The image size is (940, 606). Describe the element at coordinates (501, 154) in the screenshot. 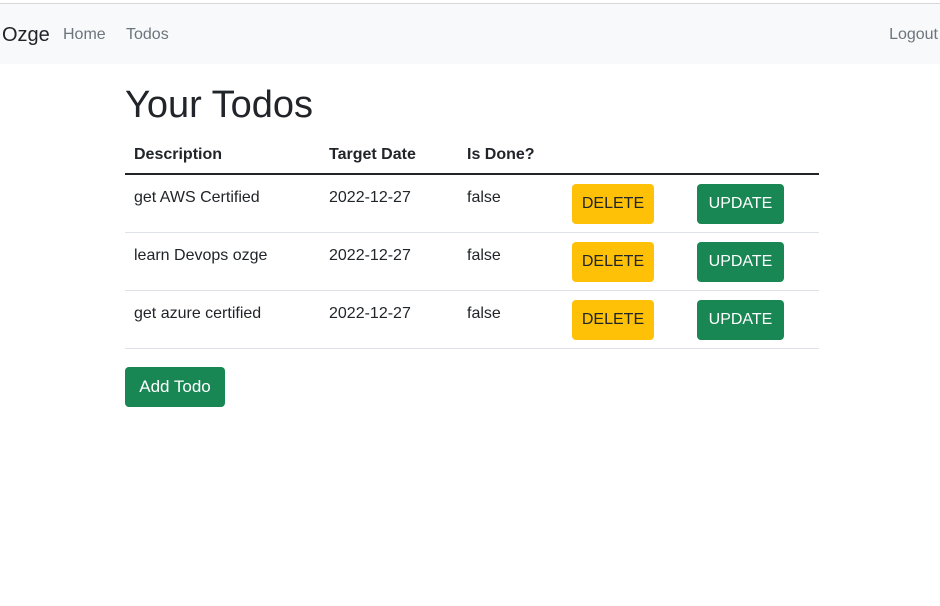

I see `header-is-done: Is Done?` at that location.